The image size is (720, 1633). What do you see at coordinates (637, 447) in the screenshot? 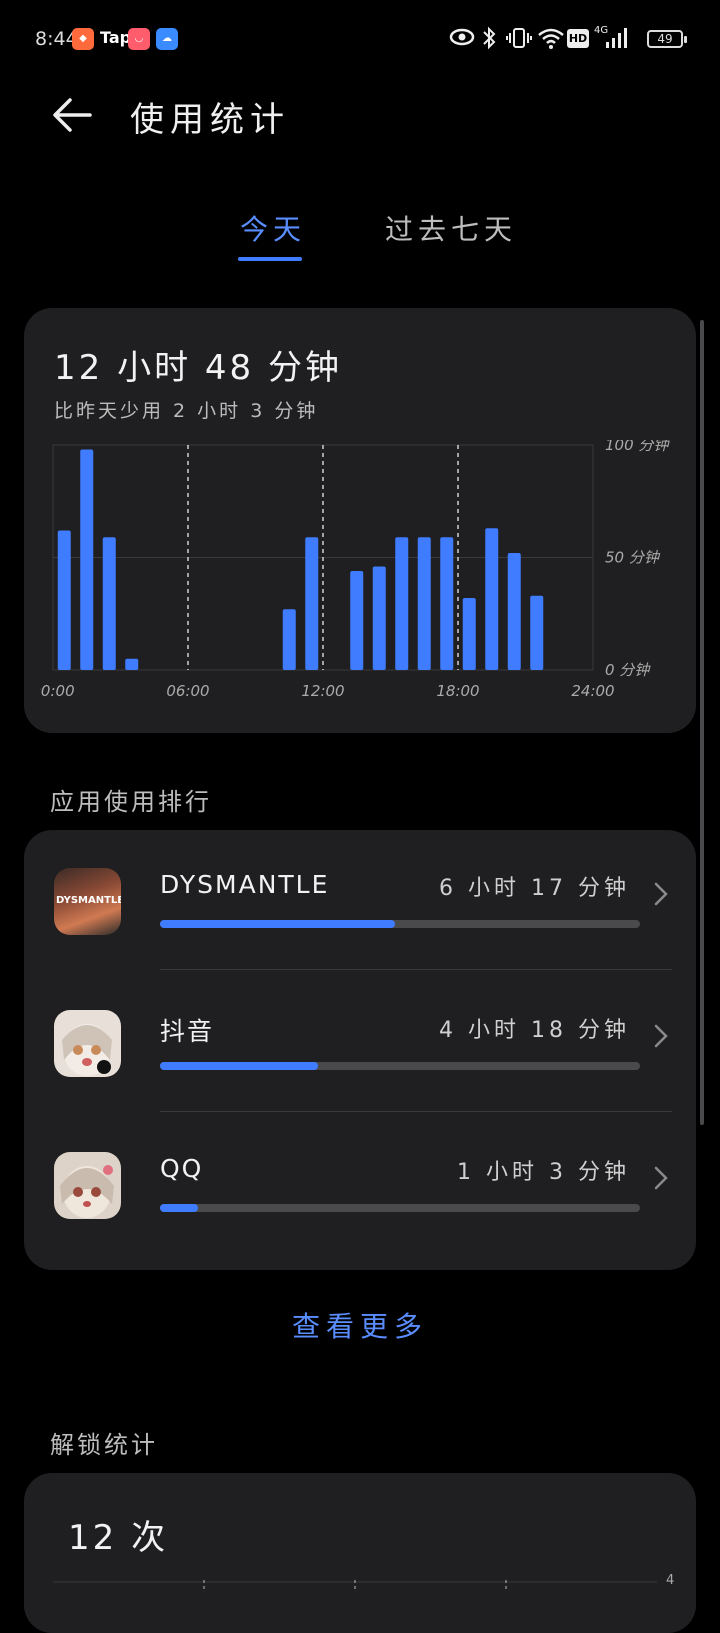
I see `y-tick-label: 100 分钟` at bounding box center [637, 447].